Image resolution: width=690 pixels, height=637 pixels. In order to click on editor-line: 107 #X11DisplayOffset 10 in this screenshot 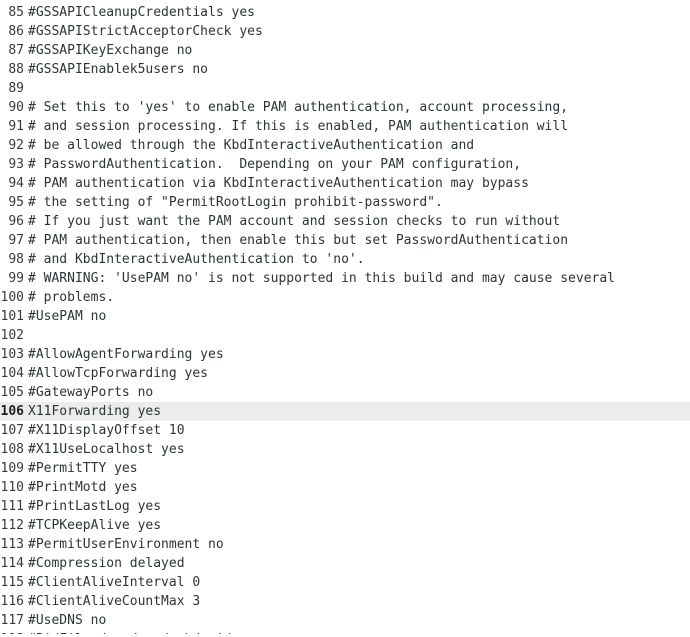, I will do `click(345, 430)`.